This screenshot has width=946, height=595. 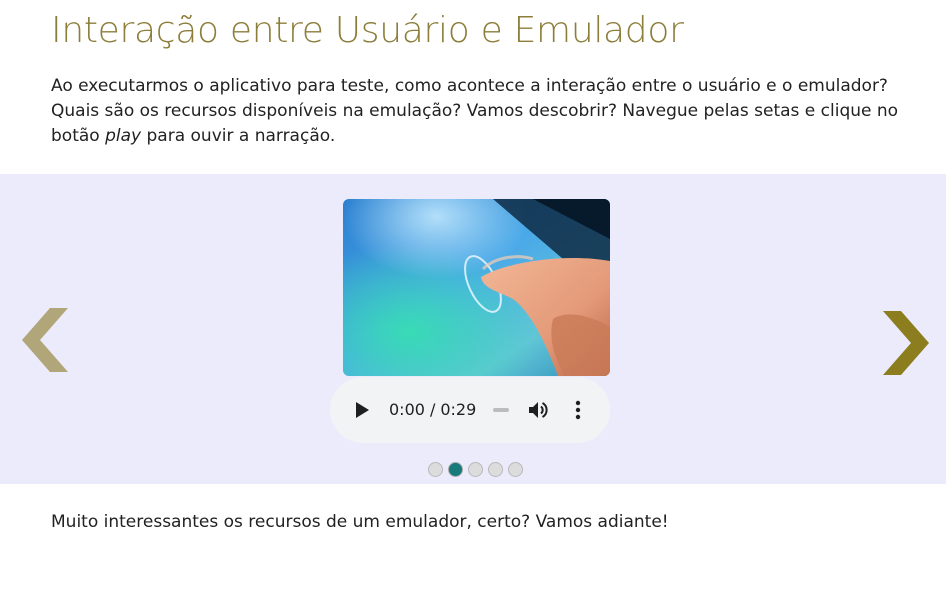 I want to click on more-vertical-icon, so click(x=578, y=410).